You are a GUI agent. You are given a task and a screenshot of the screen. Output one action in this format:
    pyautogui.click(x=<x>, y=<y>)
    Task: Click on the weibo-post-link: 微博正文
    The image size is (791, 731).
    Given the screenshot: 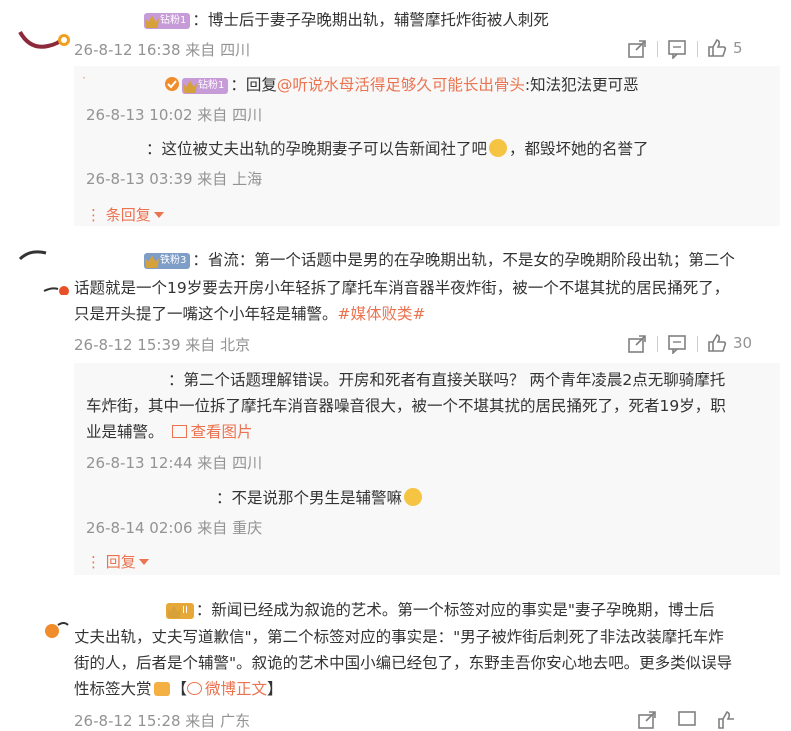 What is the action you would take?
    pyautogui.click(x=227, y=689)
    